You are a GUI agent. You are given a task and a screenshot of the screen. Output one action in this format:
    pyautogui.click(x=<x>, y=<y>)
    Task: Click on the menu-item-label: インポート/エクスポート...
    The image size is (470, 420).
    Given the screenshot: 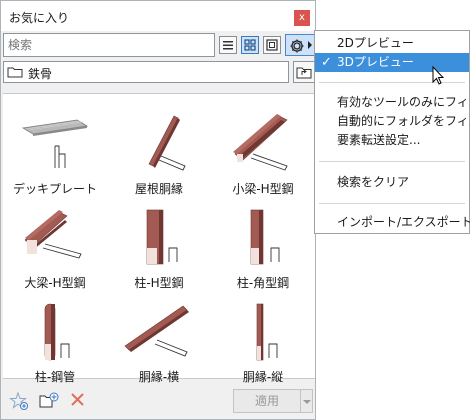 What is the action you would take?
    pyautogui.click(x=403, y=222)
    